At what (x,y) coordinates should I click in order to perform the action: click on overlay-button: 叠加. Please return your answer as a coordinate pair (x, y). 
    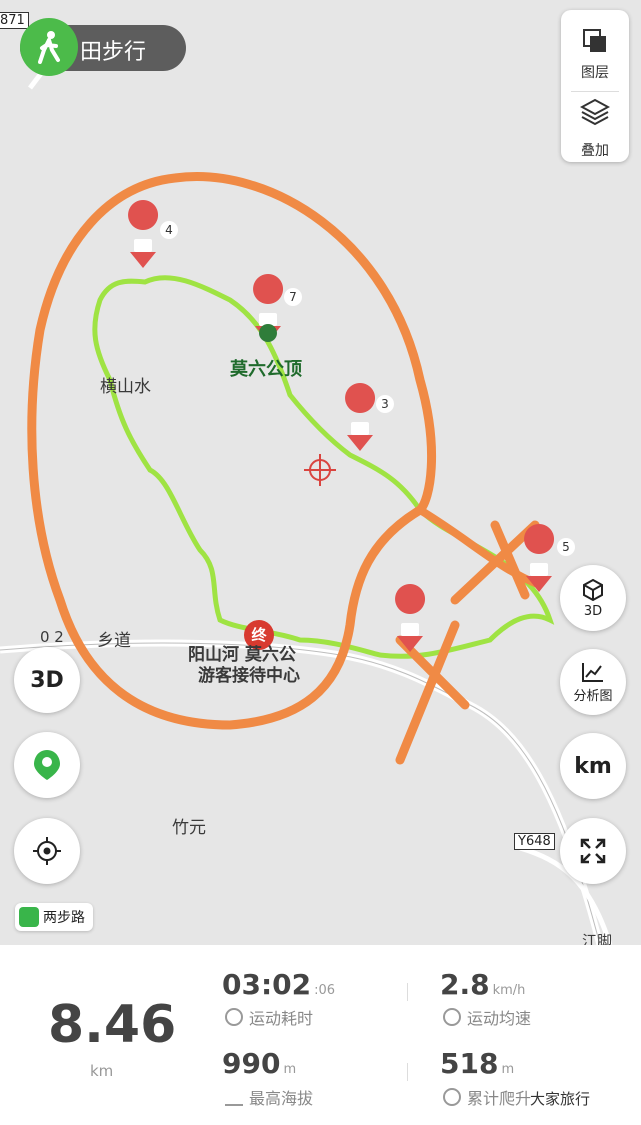
    Looking at the image, I should click on (595, 127).